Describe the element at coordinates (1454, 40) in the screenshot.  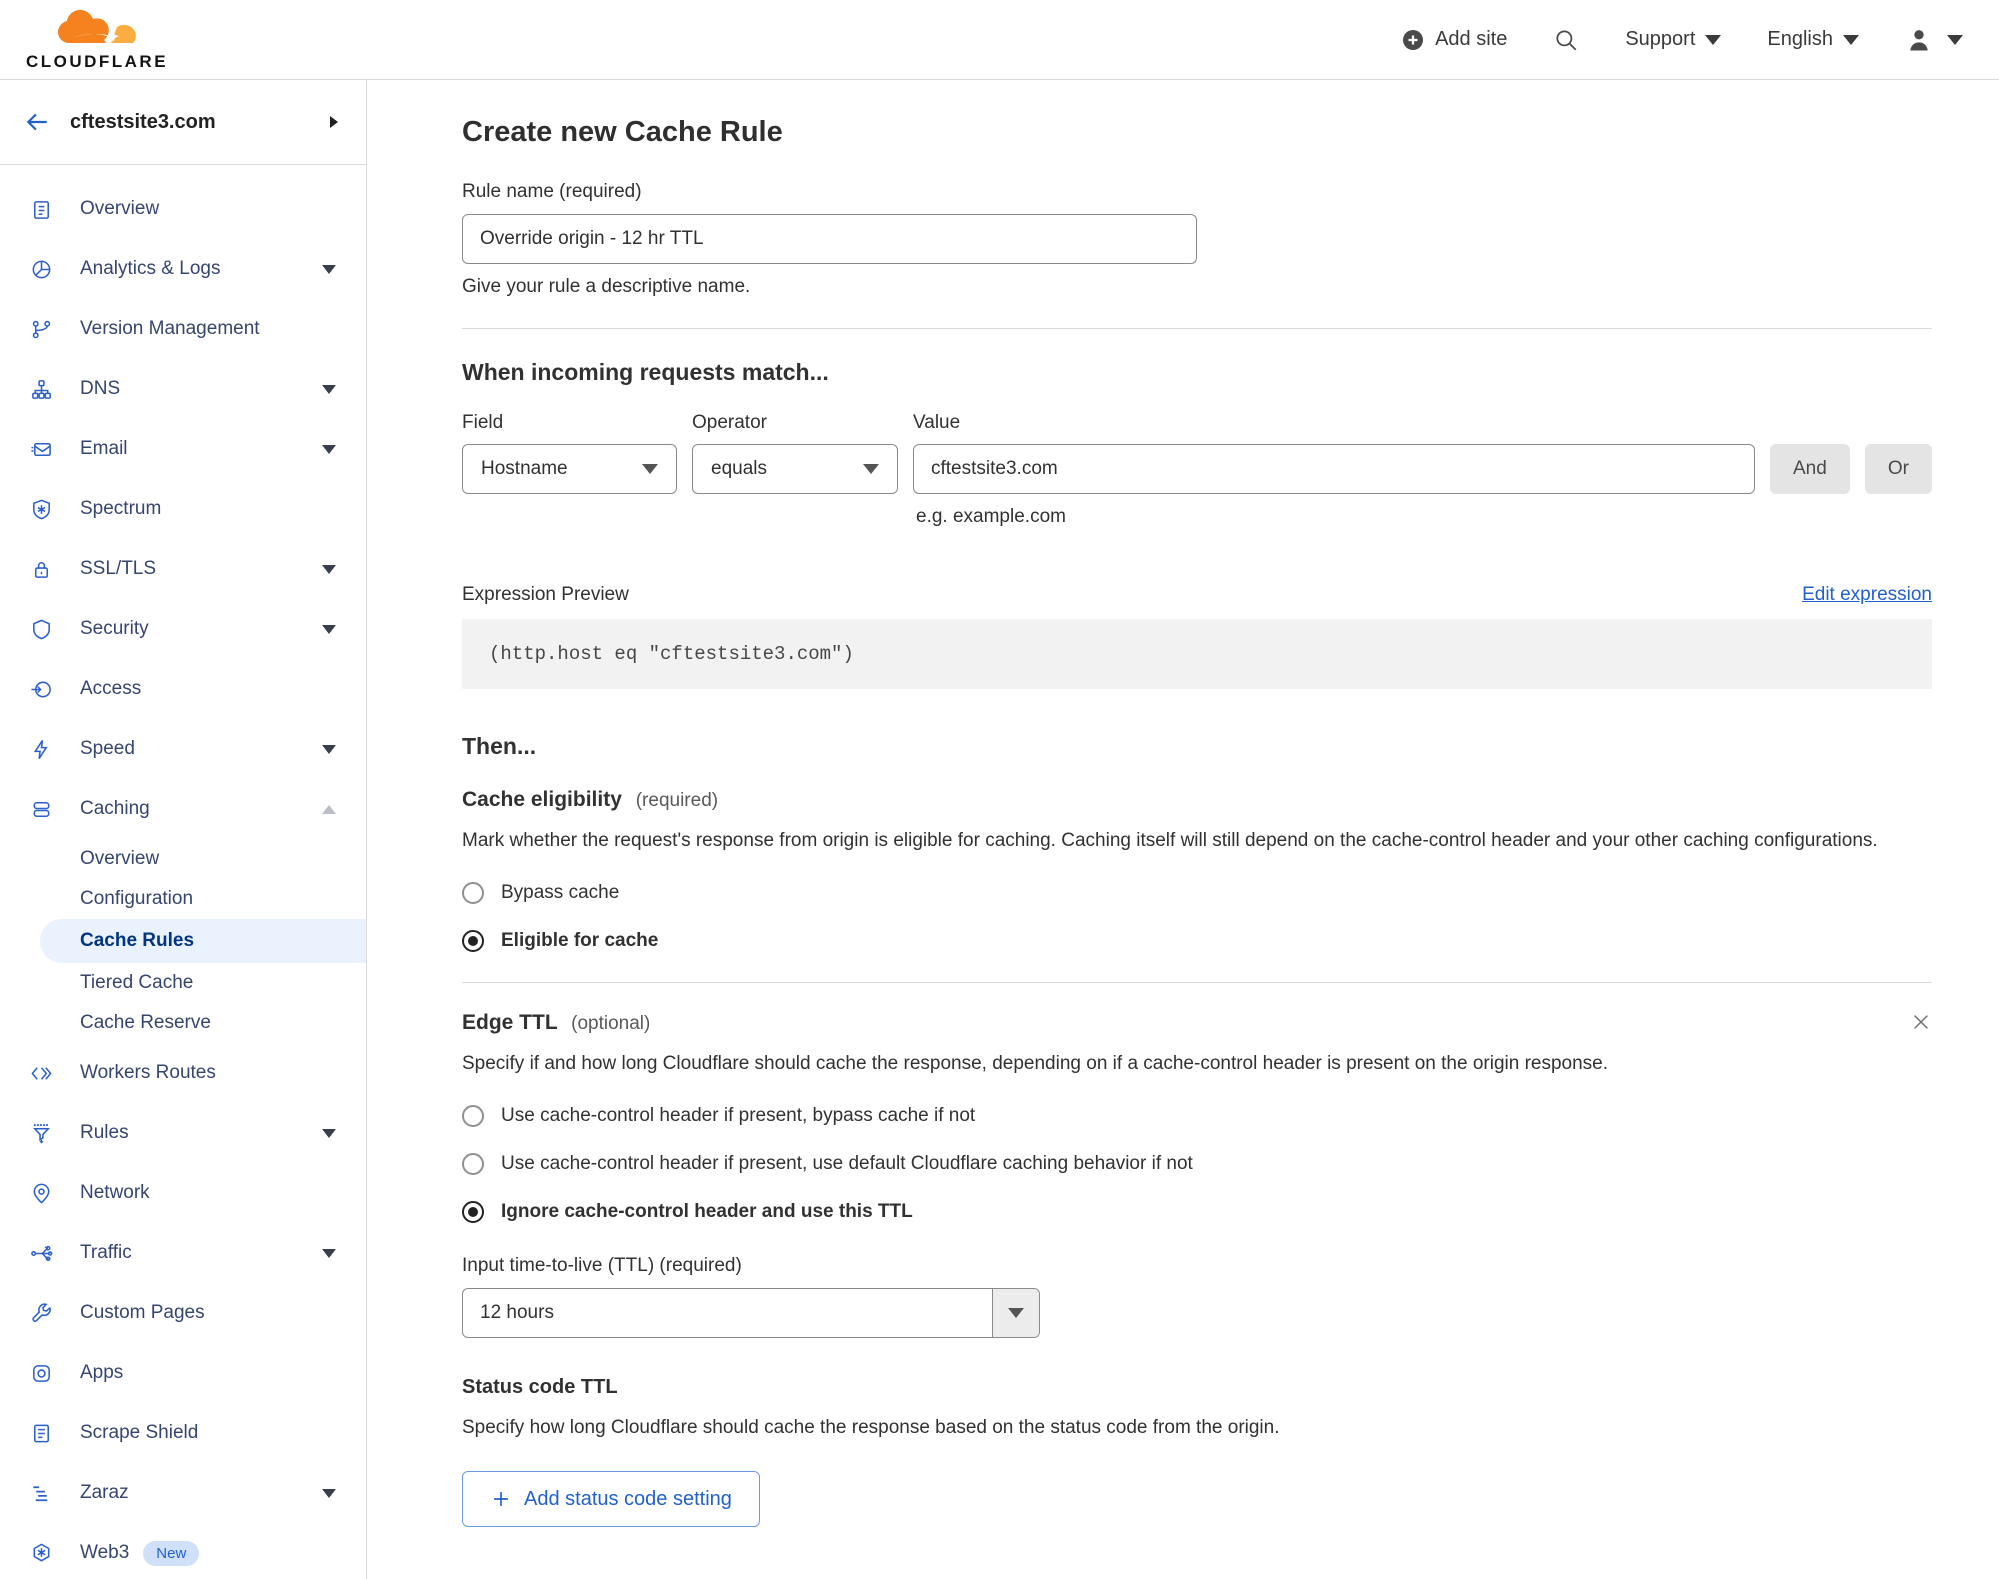
I see `add-site-button: Add site` at that location.